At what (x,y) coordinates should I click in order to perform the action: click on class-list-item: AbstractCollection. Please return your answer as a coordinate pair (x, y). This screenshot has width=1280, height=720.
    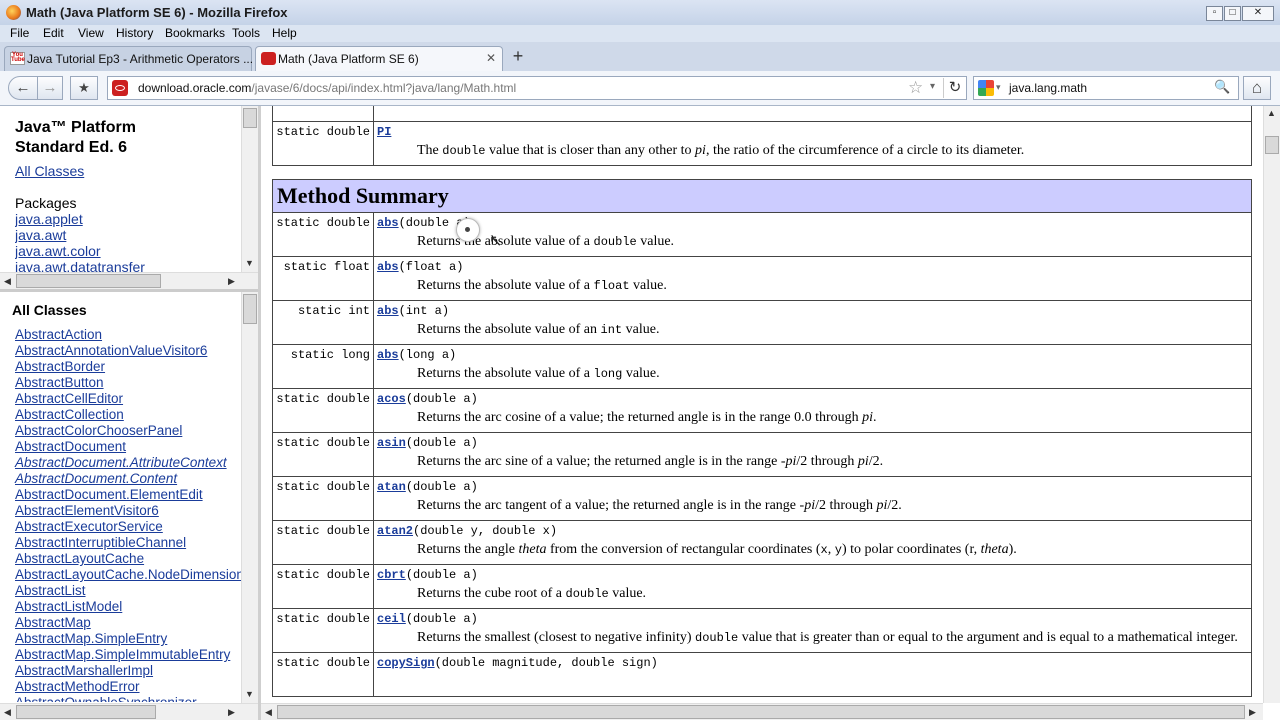
    Looking at the image, I should click on (128, 415).